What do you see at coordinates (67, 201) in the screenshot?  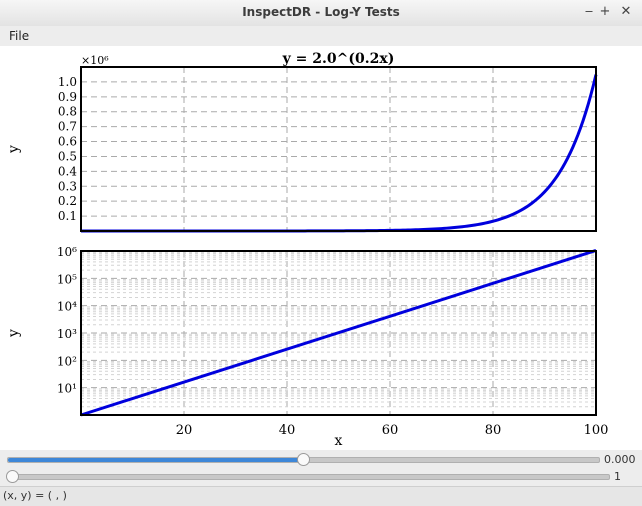 I see `y-tick-label: 0.2` at bounding box center [67, 201].